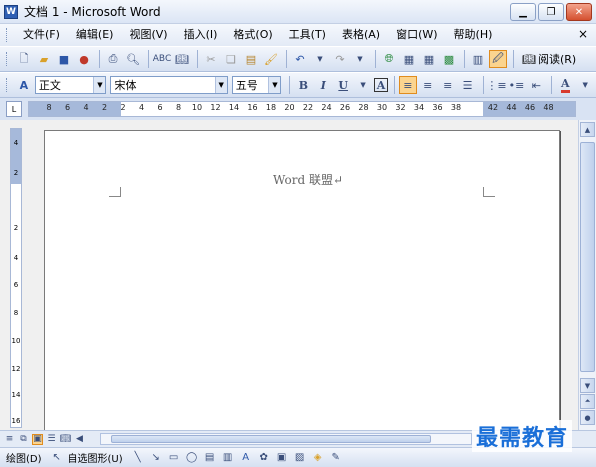 The height and width of the screenshot is (467, 596). I want to click on tab-selector: L, so click(14, 109).